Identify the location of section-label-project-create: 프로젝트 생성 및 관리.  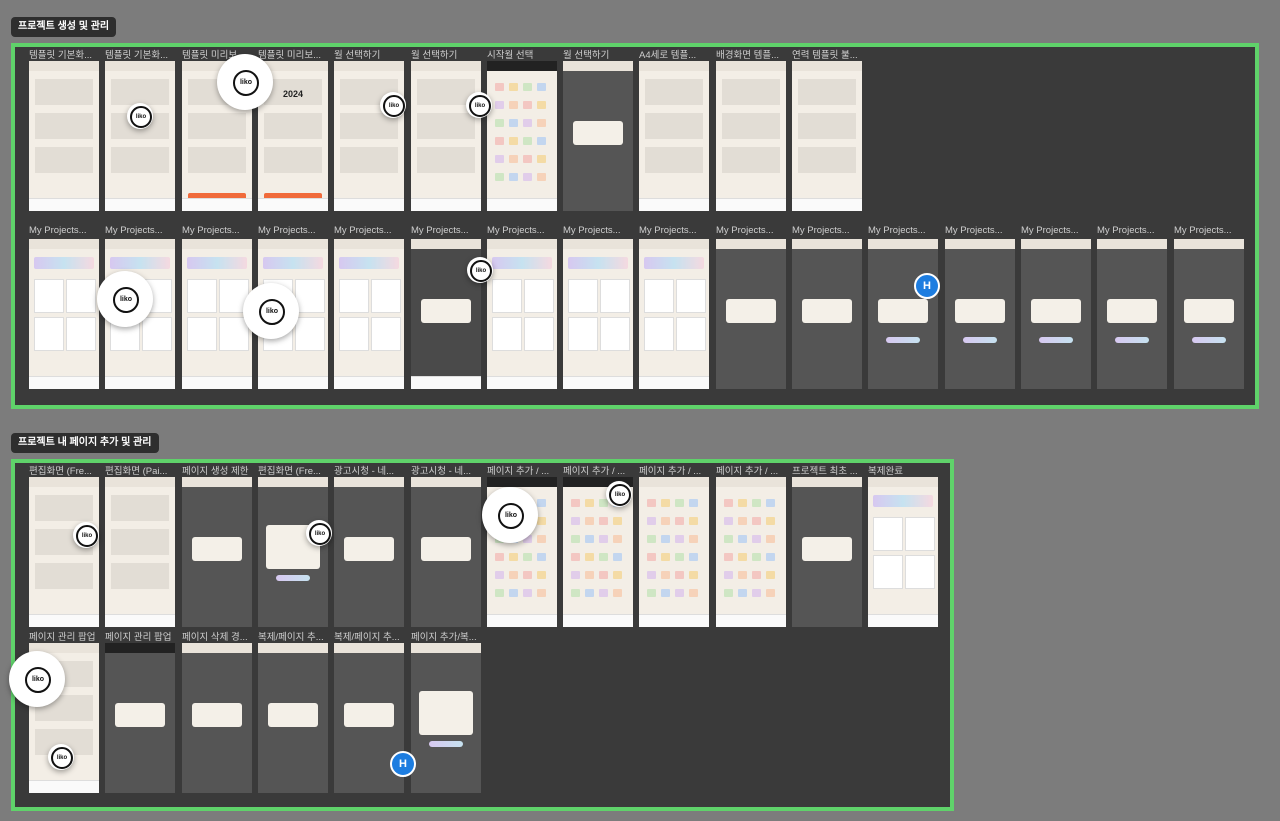
(64, 27).